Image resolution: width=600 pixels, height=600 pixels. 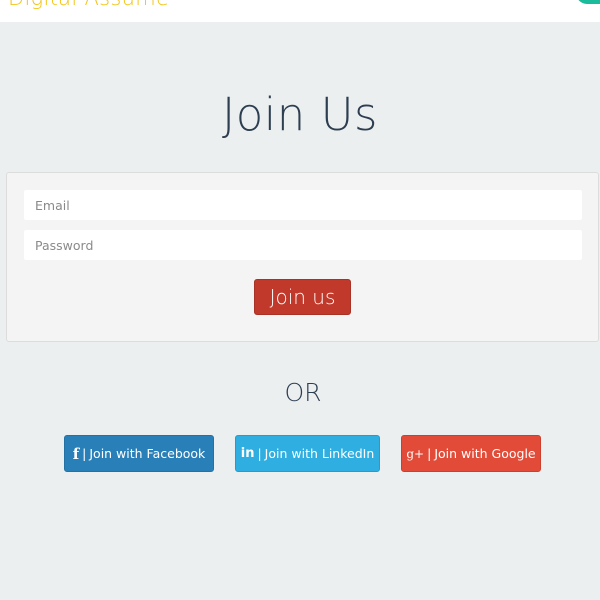 I want to click on google-plus-icon: g+, so click(x=415, y=453).